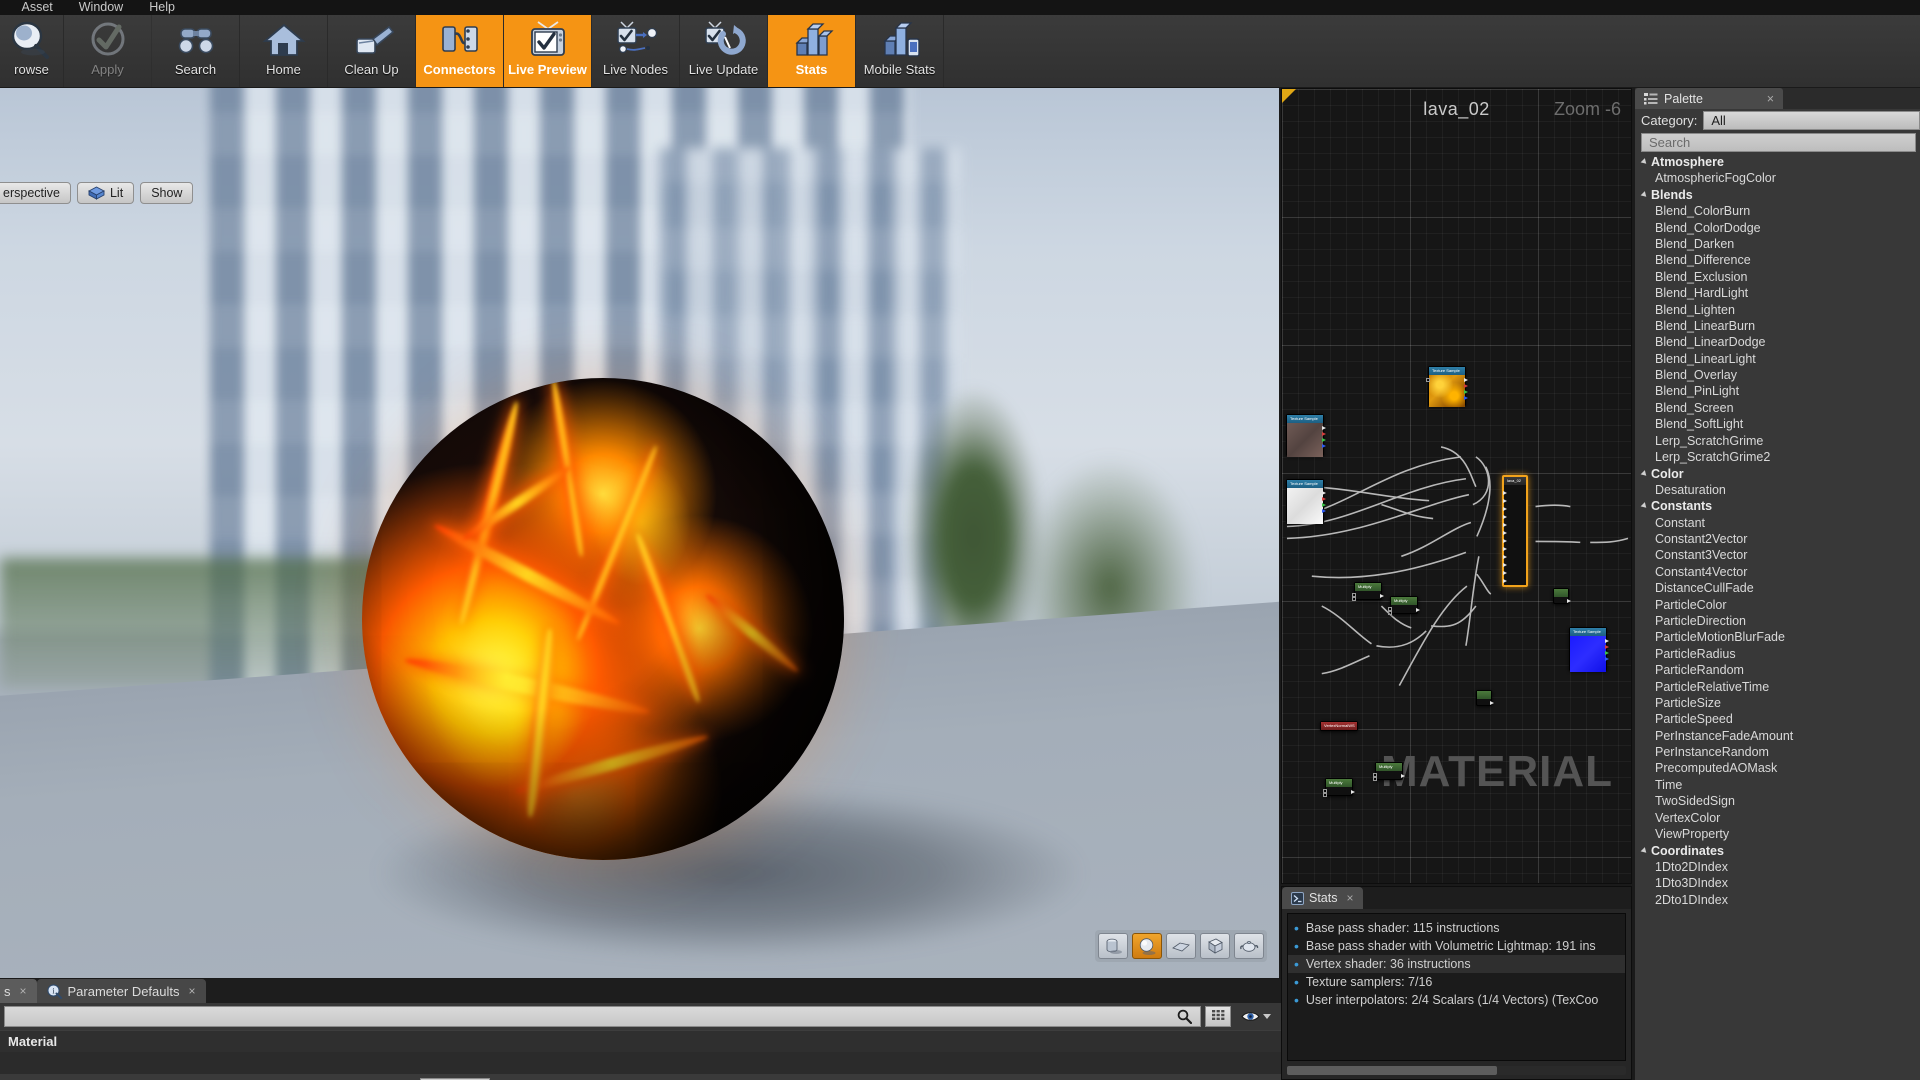  Describe the element at coordinates (1447, 386) in the screenshot. I see `graph-node-texture-sample-lava: Texture Sample` at that location.